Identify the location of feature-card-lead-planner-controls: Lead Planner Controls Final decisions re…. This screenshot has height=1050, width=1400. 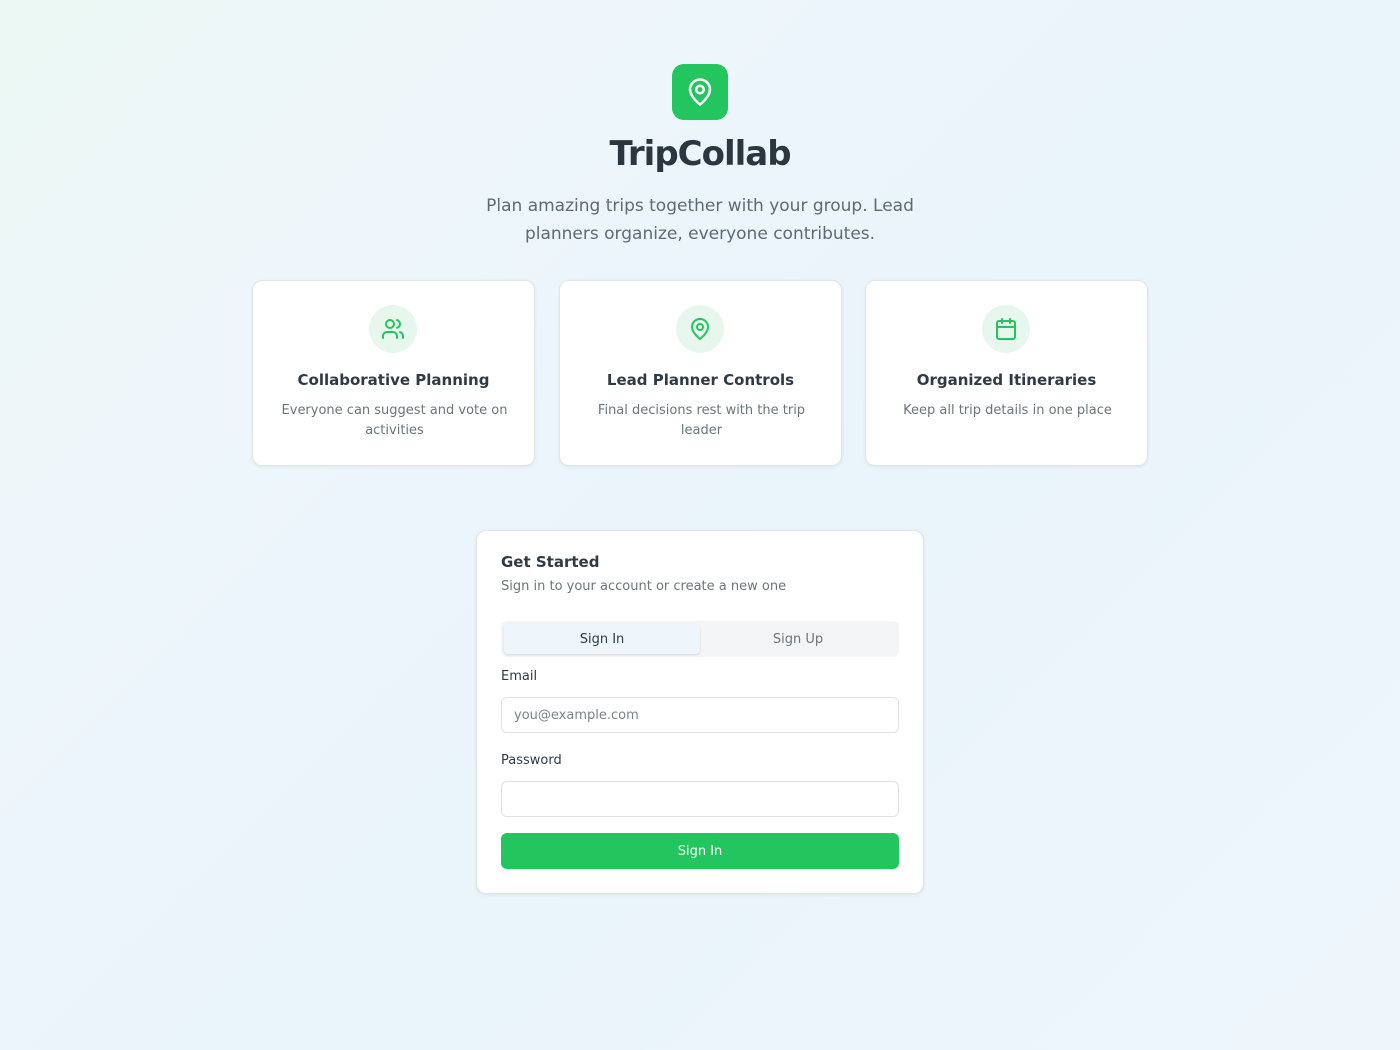
(700, 373).